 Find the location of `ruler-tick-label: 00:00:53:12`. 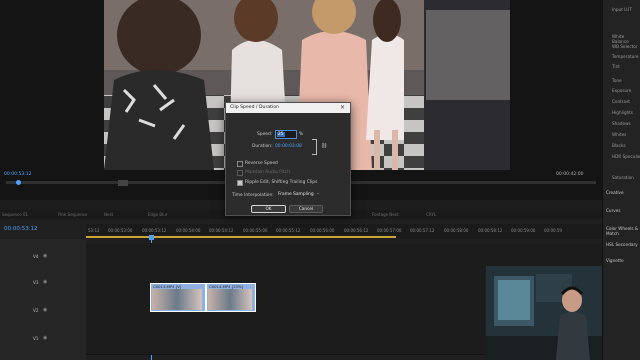

ruler-tick-label: 00:00:53:12 is located at coordinates (154, 230).